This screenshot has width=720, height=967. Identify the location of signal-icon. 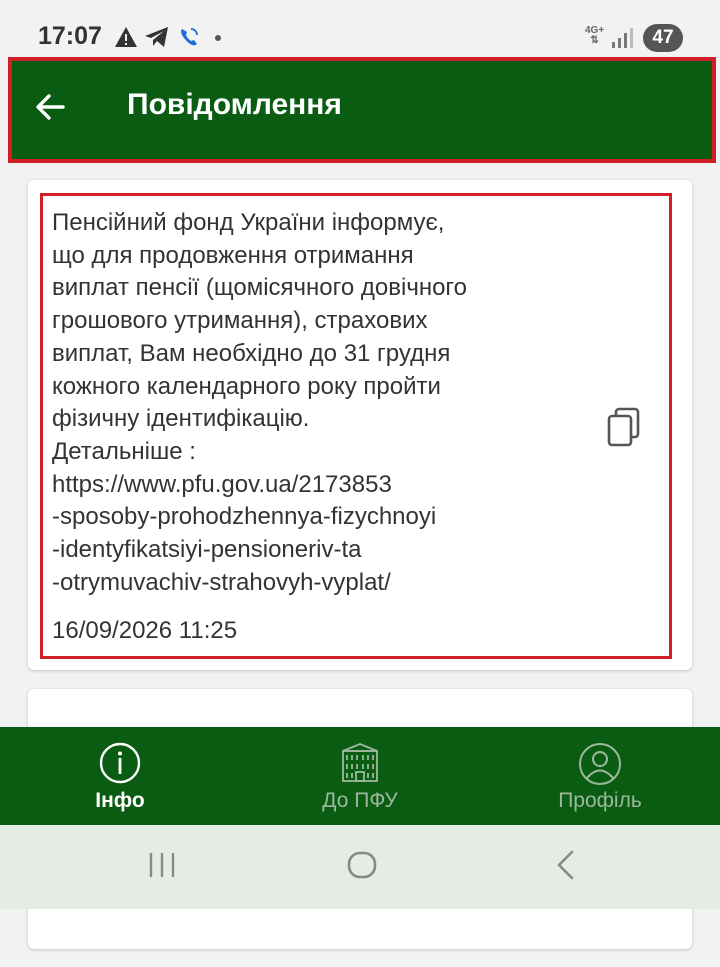
(622, 38).